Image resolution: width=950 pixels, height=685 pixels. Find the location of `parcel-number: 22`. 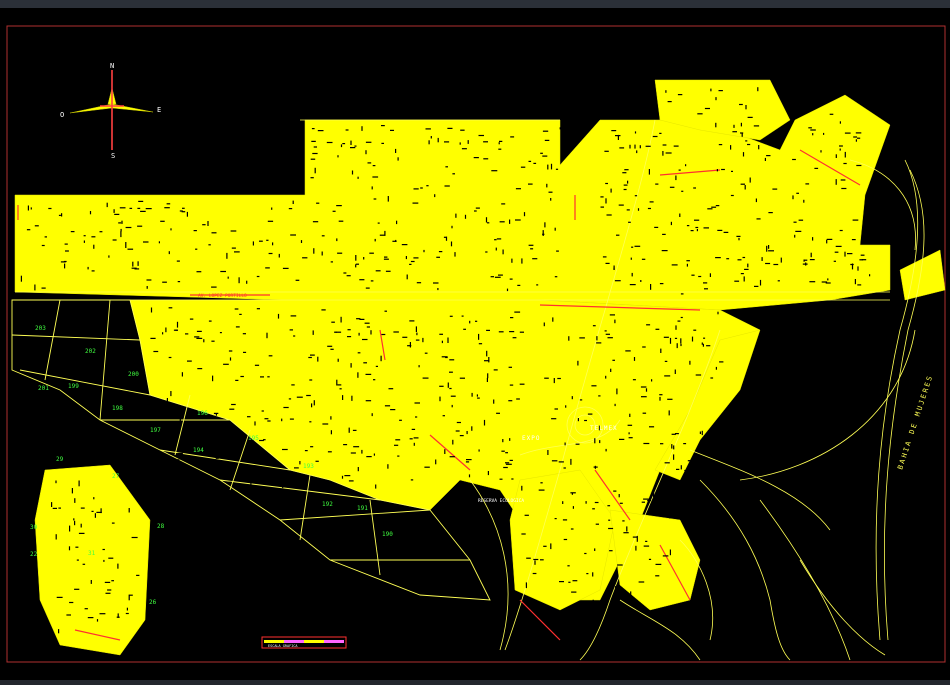

parcel-number: 22 is located at coordinates (34, 554).